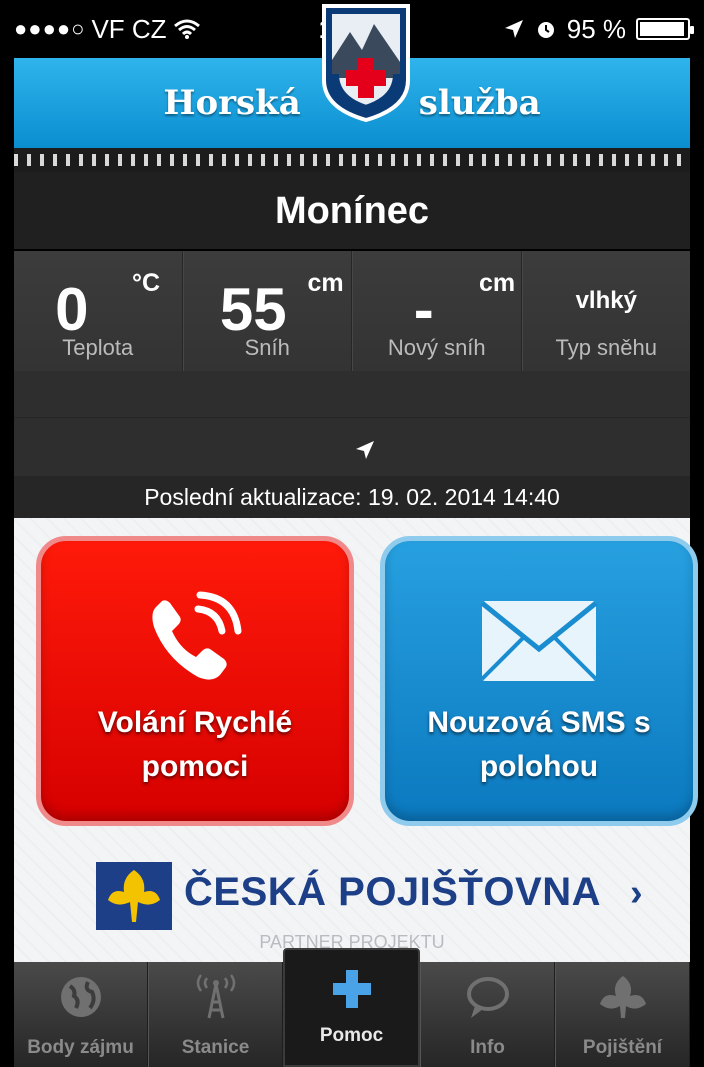 This screenshot has height=1067, width=704. Describe the element at coordinates (436, 347) in the screenshot. I see `stat-label: Nový sníh` at that location.